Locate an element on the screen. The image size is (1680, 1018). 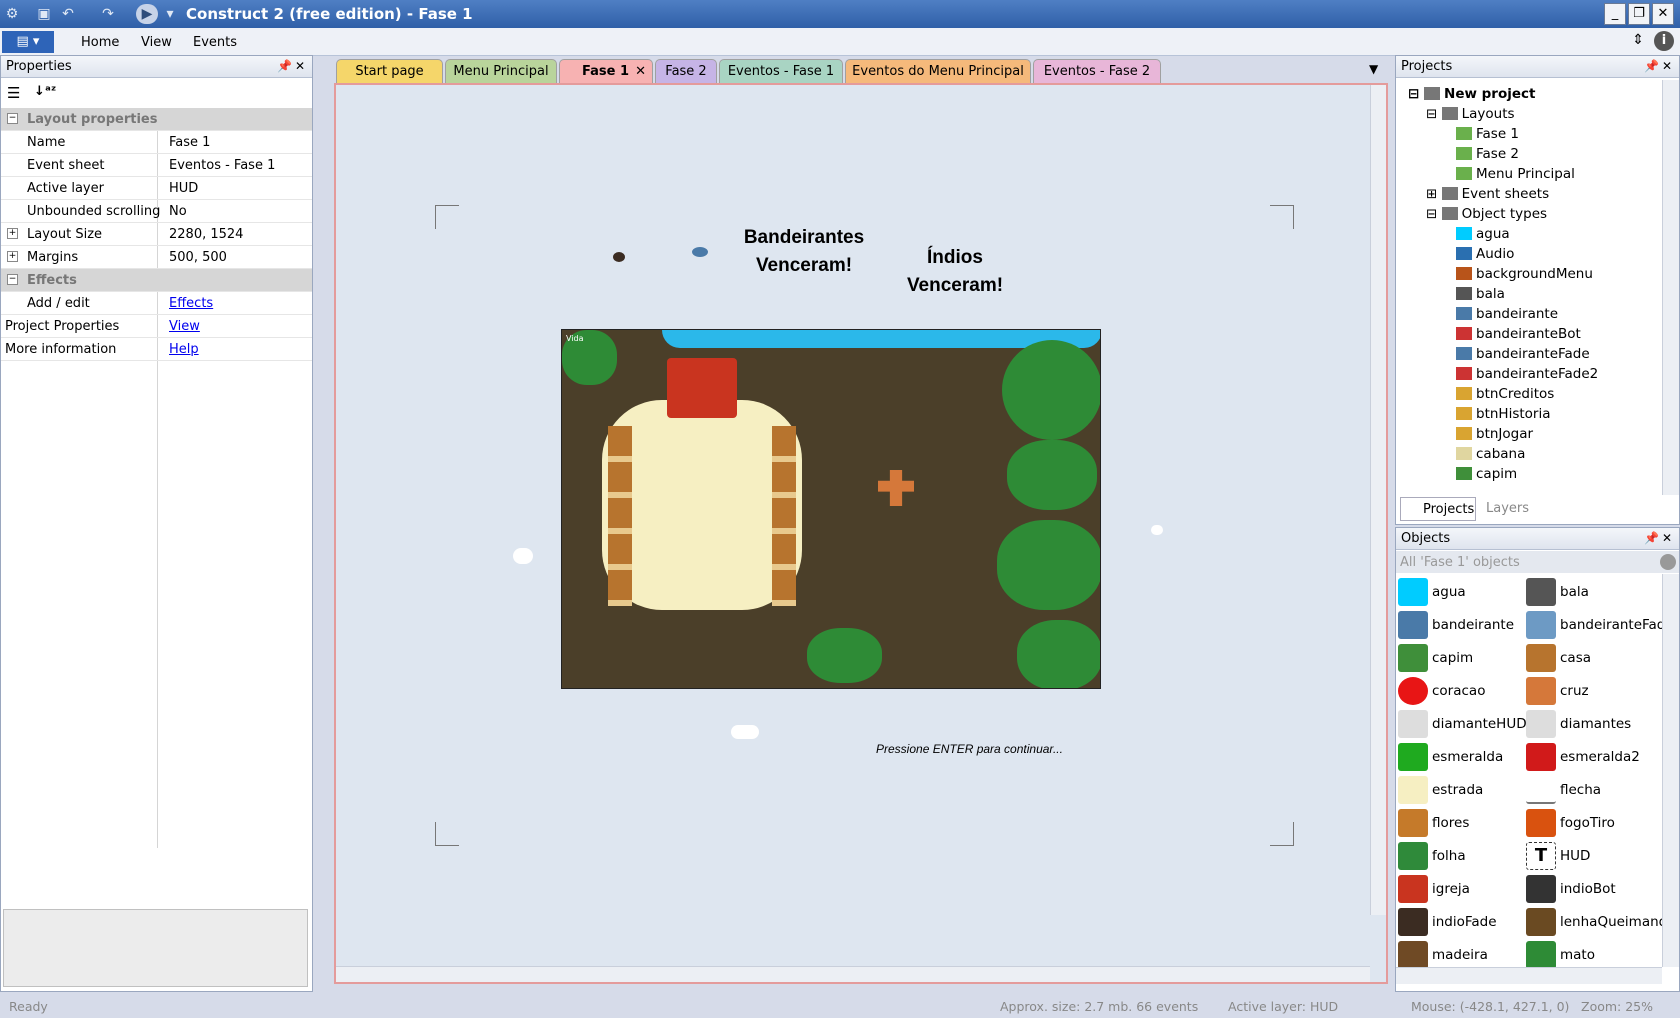
tree-item-object: Audio is located at coordinates (1485, 254).